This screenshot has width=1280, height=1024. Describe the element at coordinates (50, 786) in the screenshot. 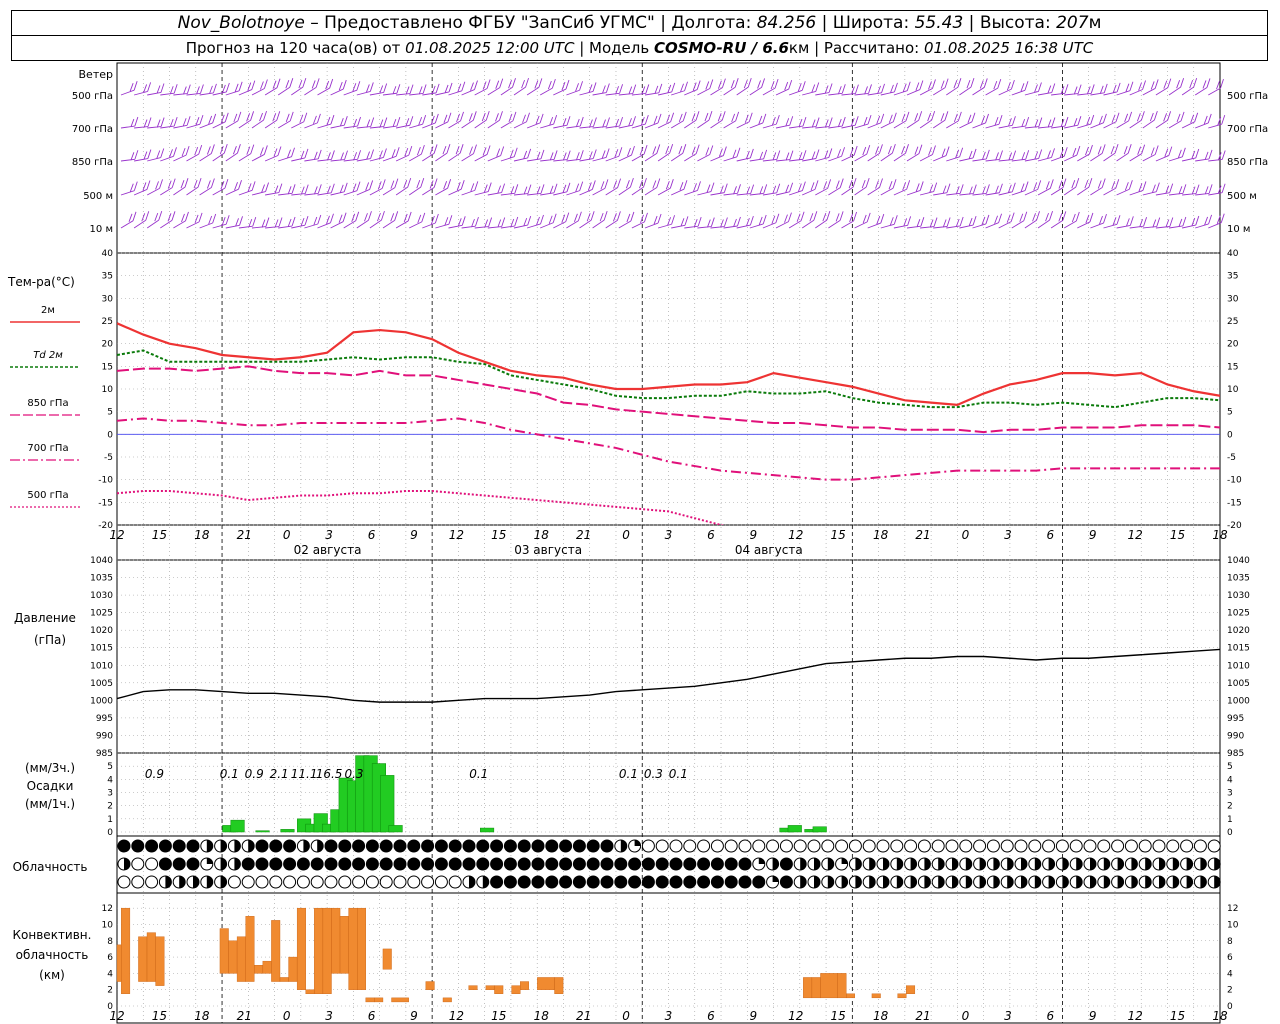

I see `precip-axis-title: Осадки` at that location.